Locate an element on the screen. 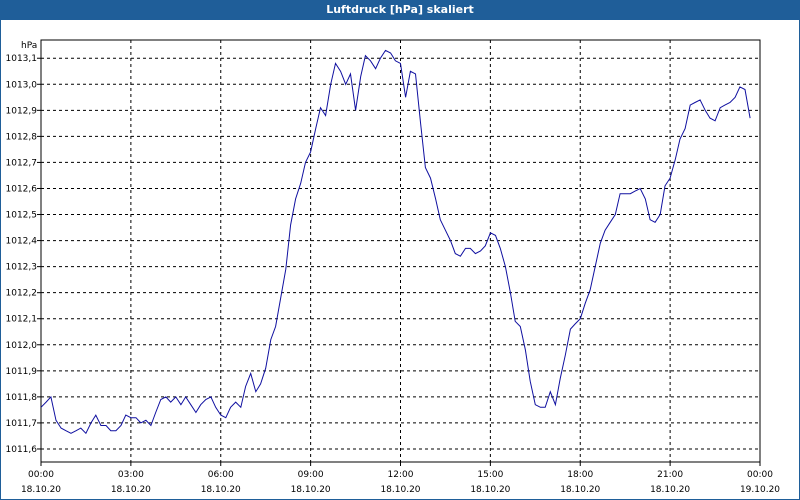  x-tick-time: 09:00 is located at coordinates (311, 475).